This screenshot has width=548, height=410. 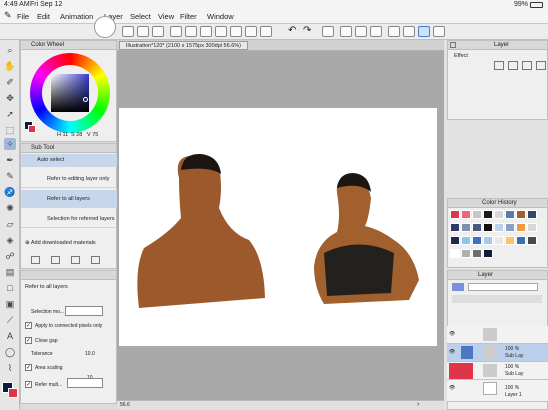 I want to click on select-icon: ⬚, so click(x=10, y=130).